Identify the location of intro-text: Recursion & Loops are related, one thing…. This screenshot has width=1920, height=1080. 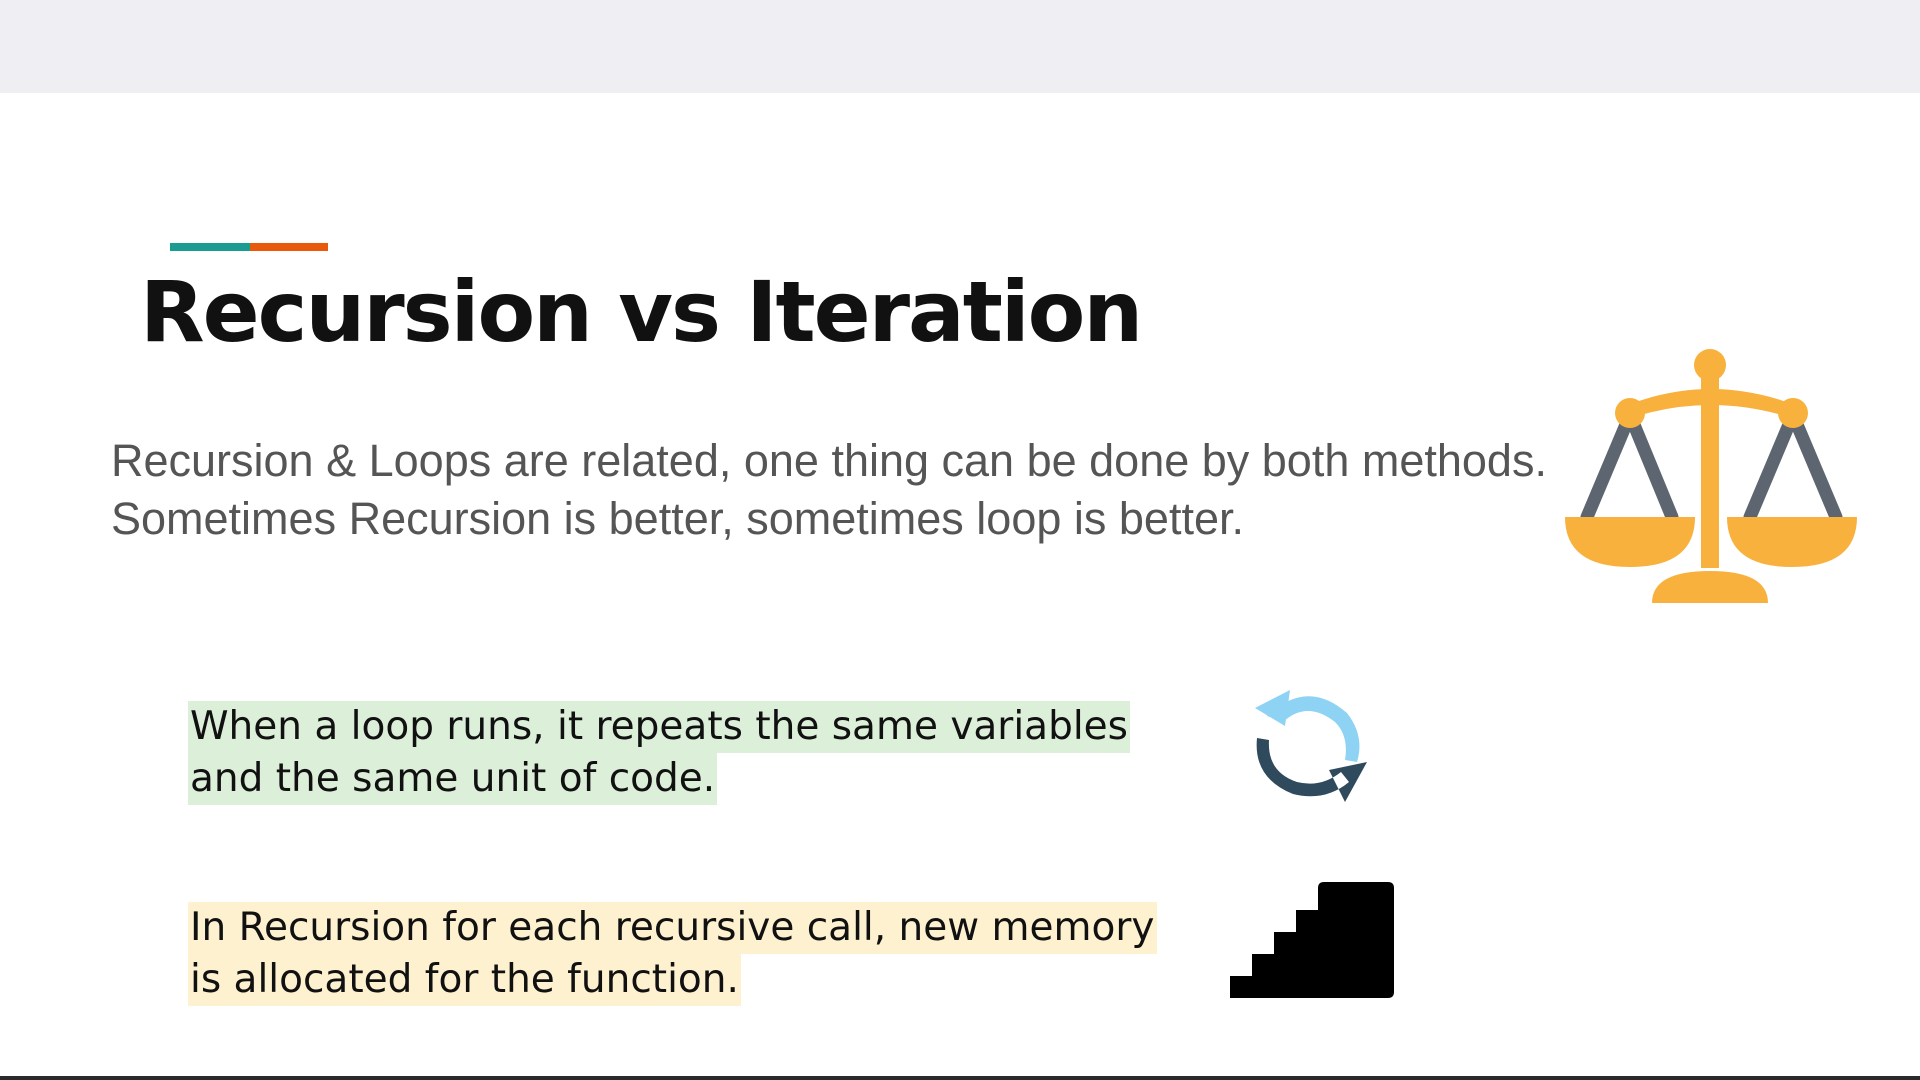
(861, 490).